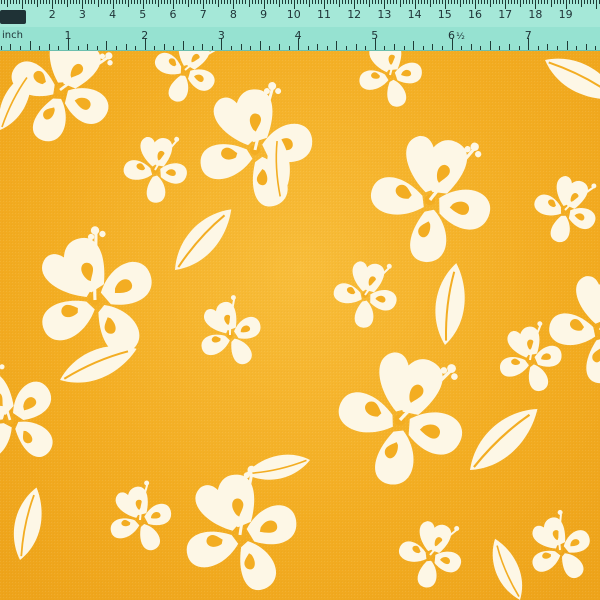  I want to click on cm-label: 17, so click(505, 14).